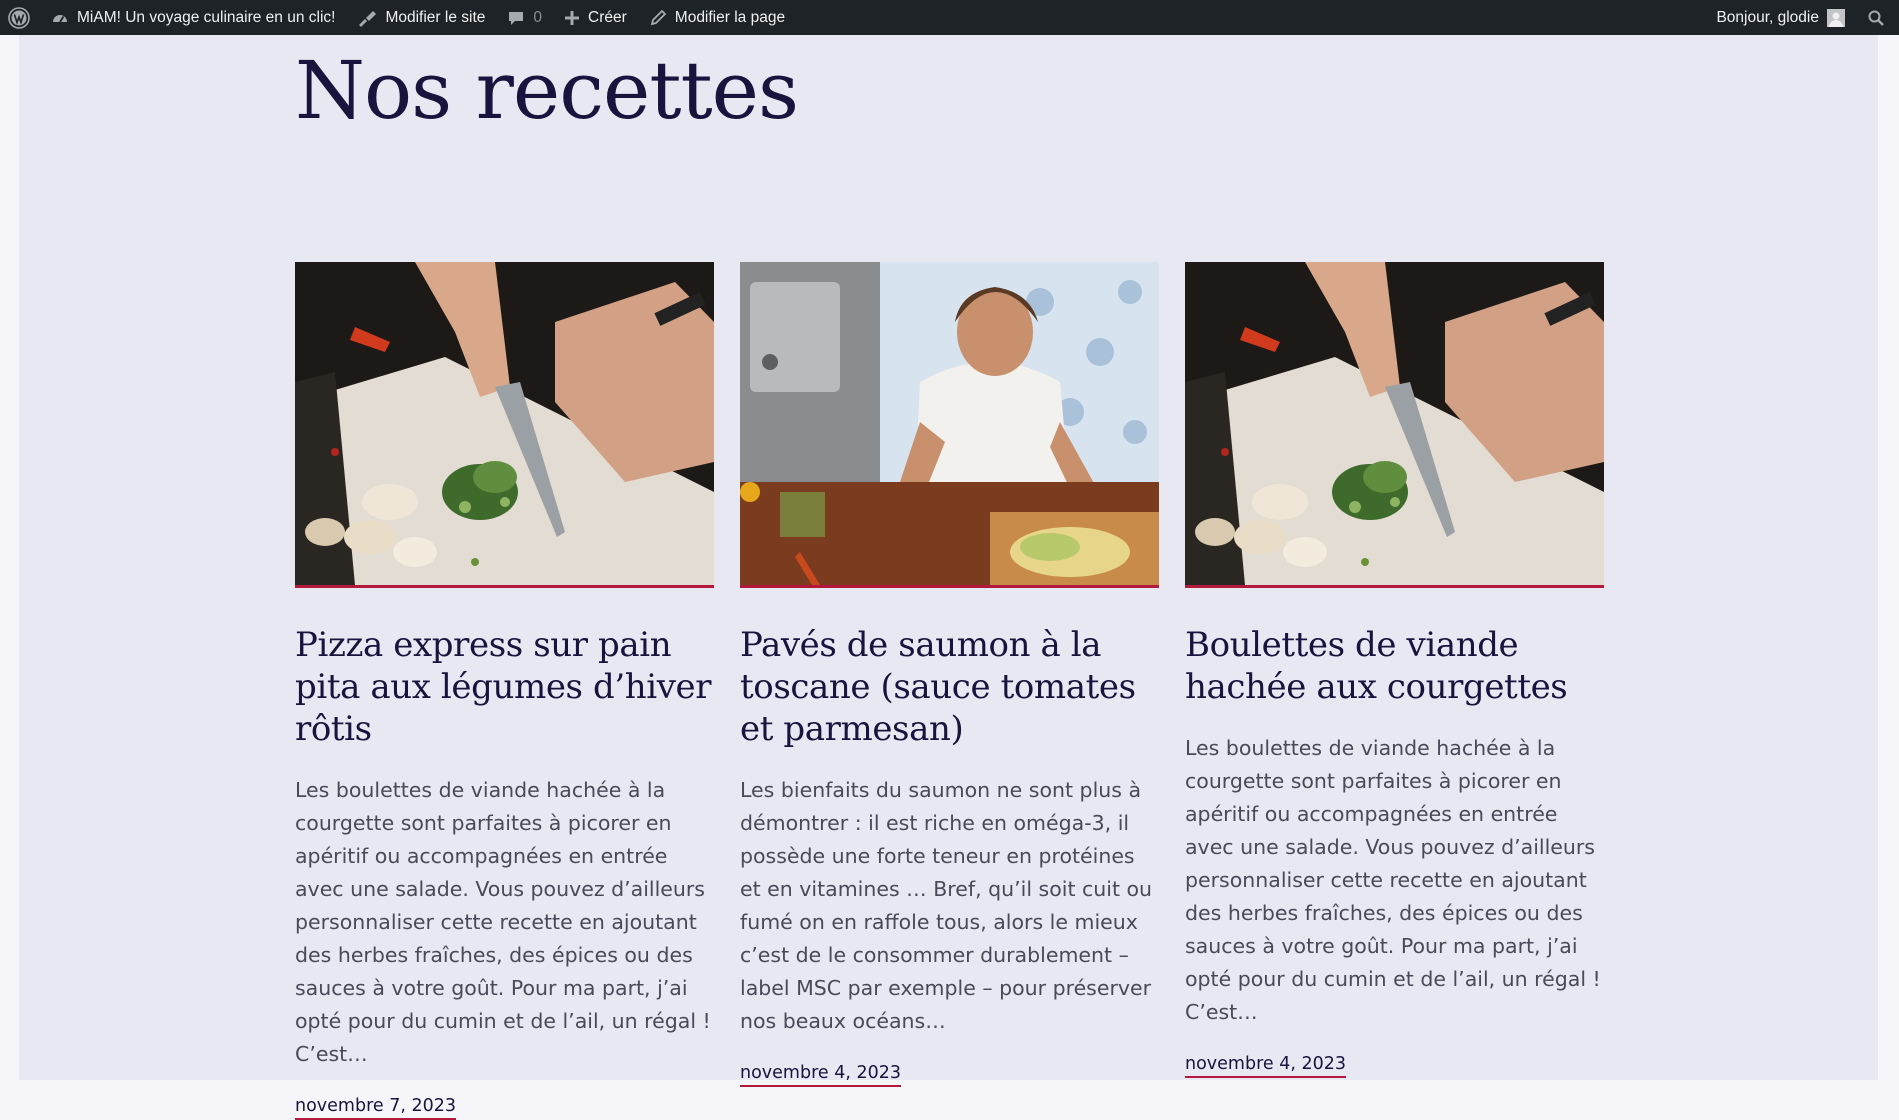 This screenshot has width=1899, height=1120. I want to click on comments-button: 0, so click(524, 17).